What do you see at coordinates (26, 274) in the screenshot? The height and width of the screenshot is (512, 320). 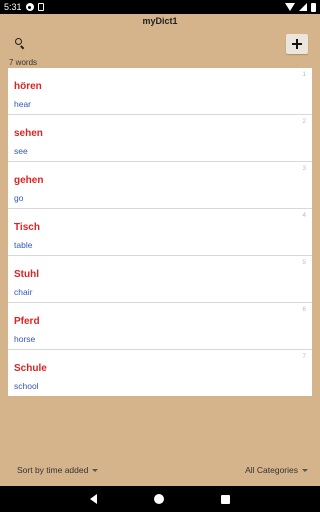 I see `word-term: Stuhl` at bounding box center [26, 274].